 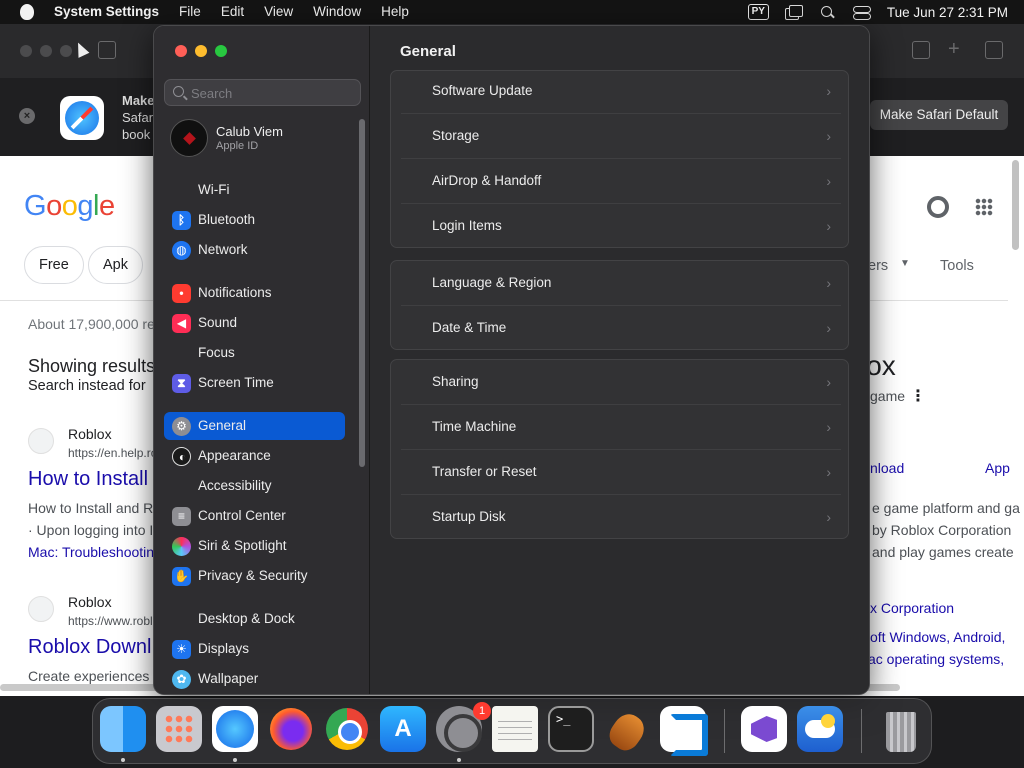 I want to click on filter-chip-free: Free, so click(x=54, y=265).